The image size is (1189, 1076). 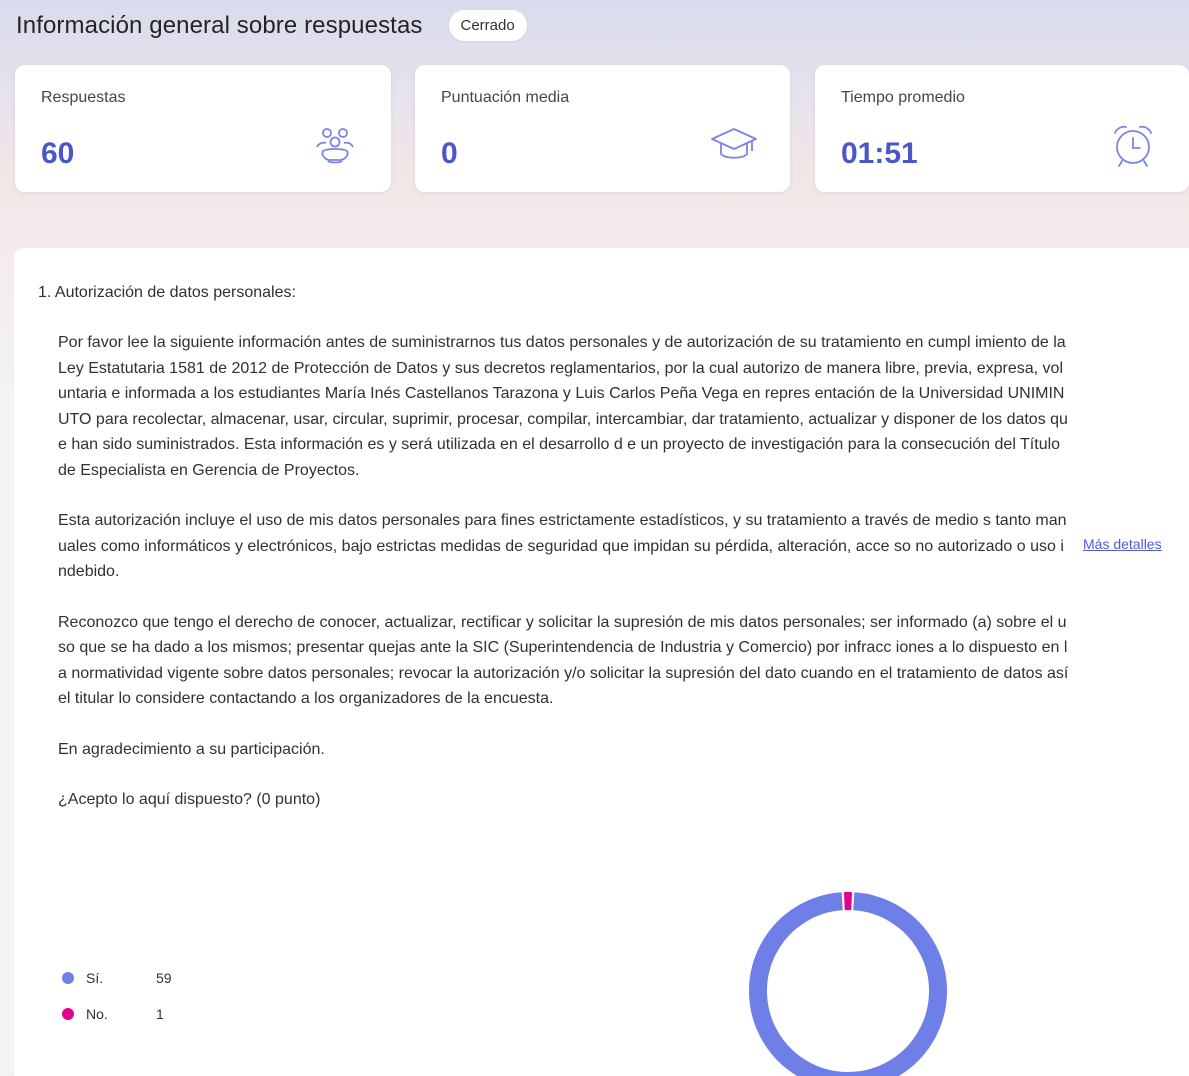 I want to click on donut-slice-yes, so click(x=848, y=984).